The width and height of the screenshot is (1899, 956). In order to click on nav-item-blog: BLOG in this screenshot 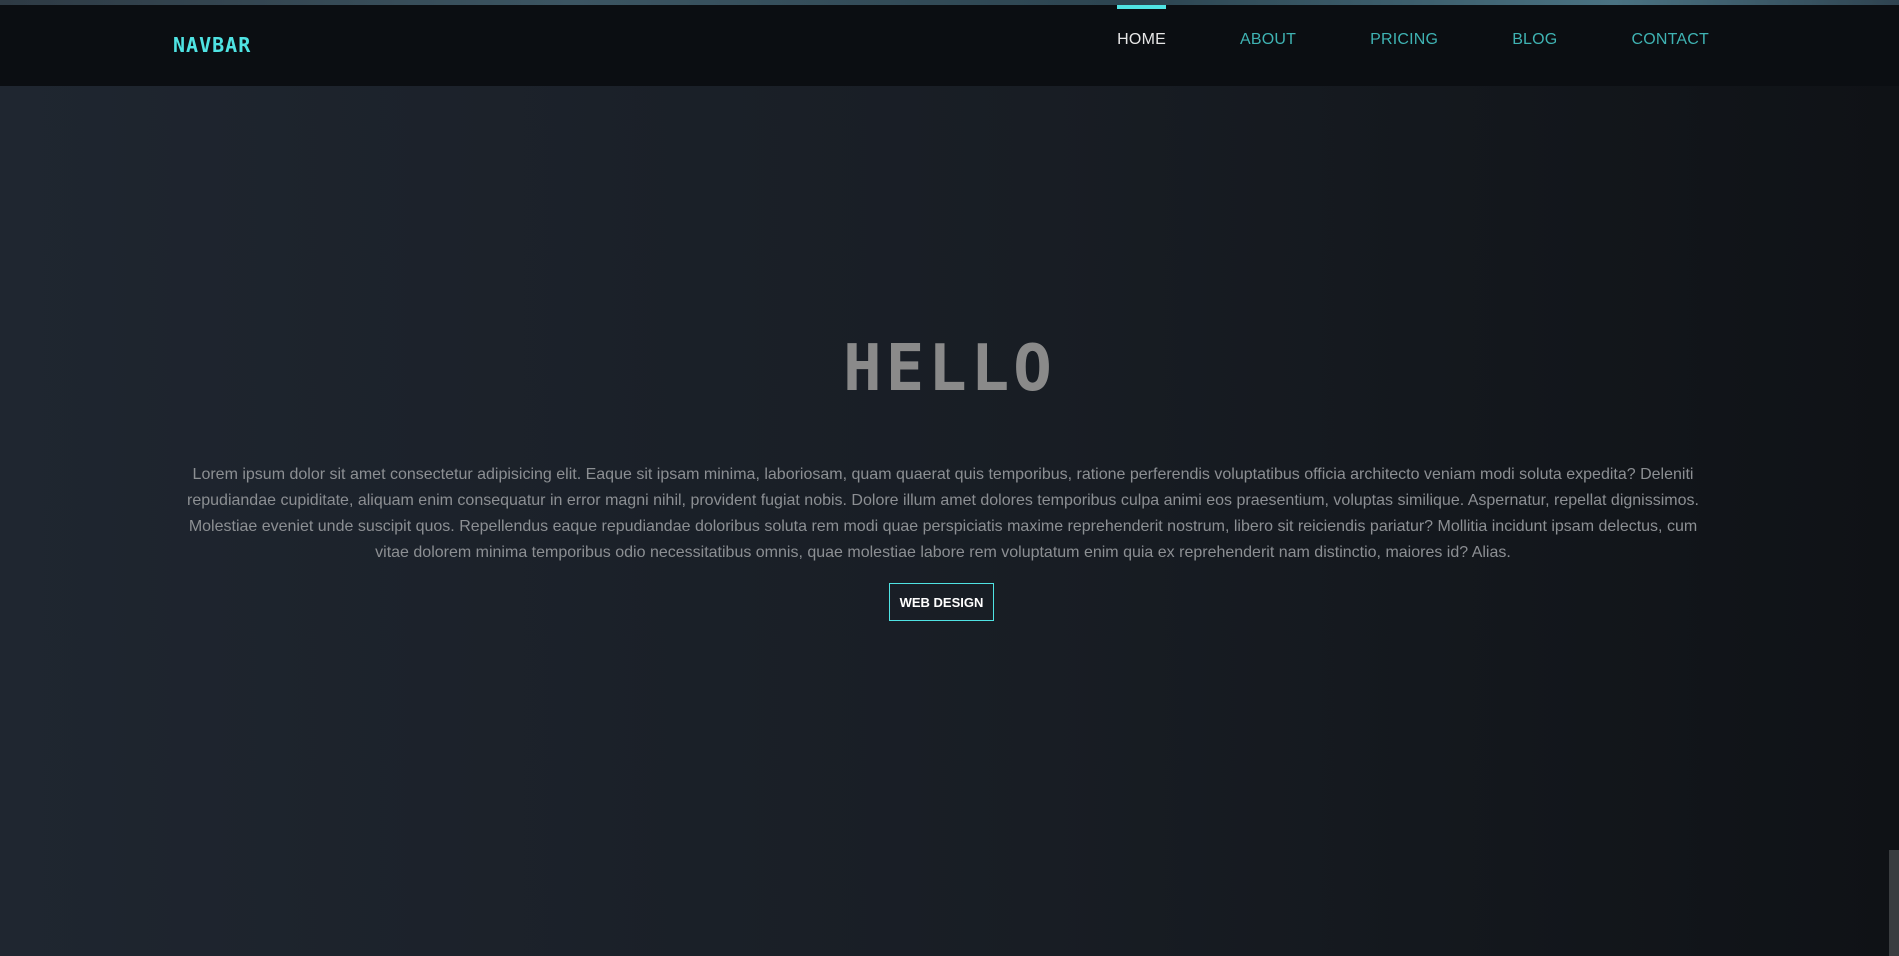, I will do `click(1534, 45)`.